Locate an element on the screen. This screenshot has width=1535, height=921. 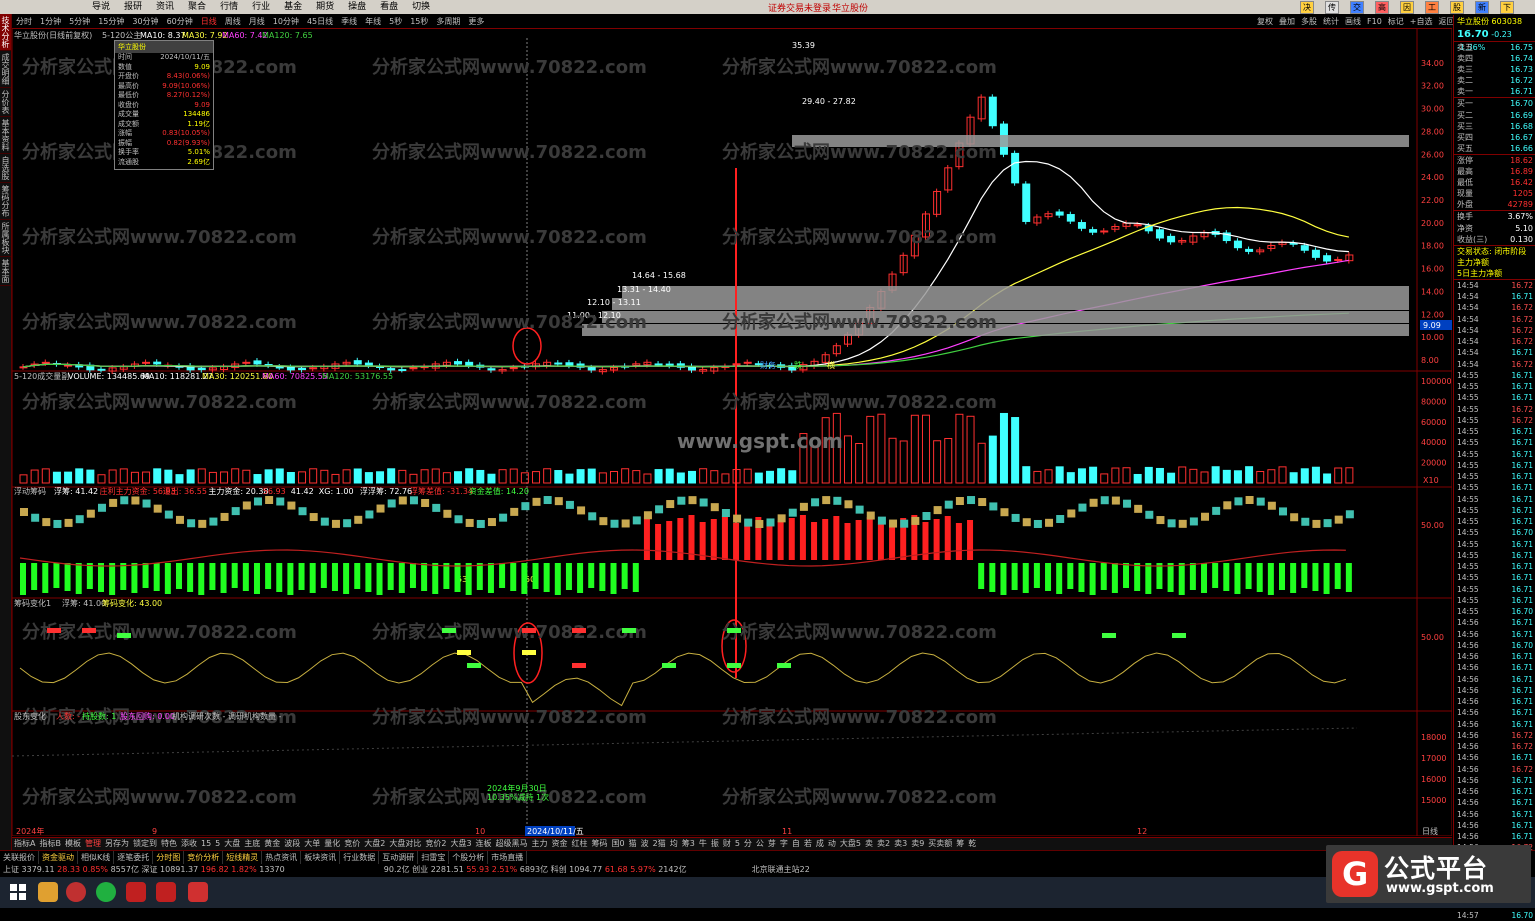
indicator-tab: 大盘对比 is located at coordinates (405, 844).